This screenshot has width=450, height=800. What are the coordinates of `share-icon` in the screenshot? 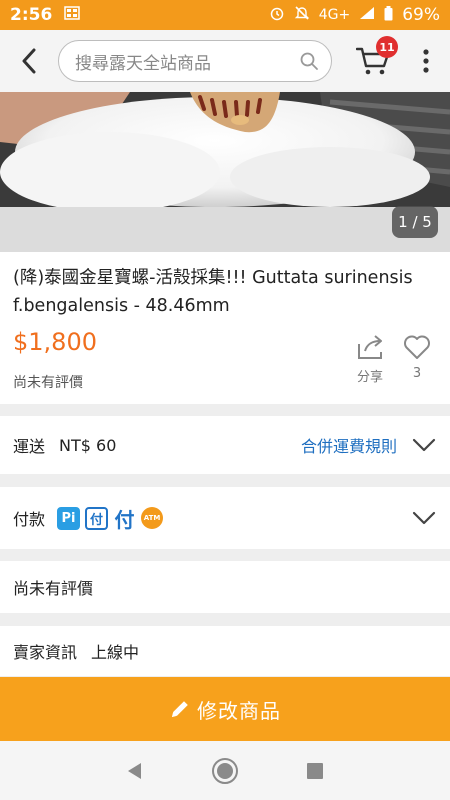 It's located at (370, 347).